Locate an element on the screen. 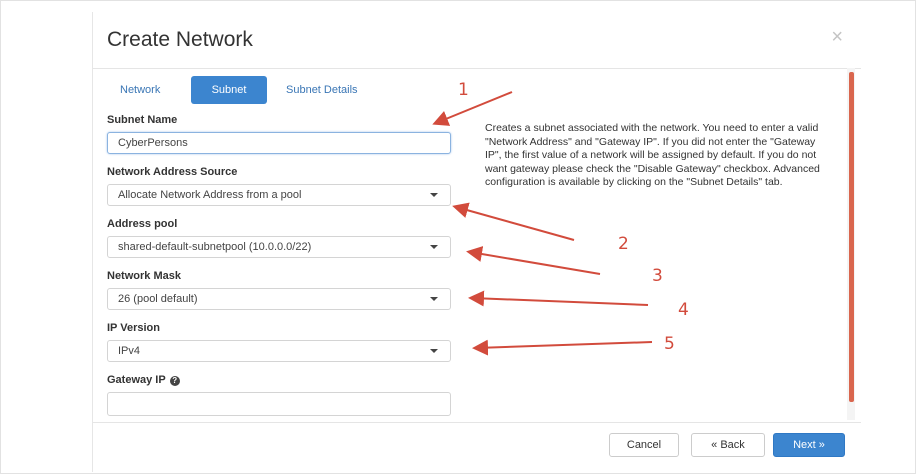 The width and height of the screenshot is (916, 474). back-button: « Back is located at coordinates (728, 445).